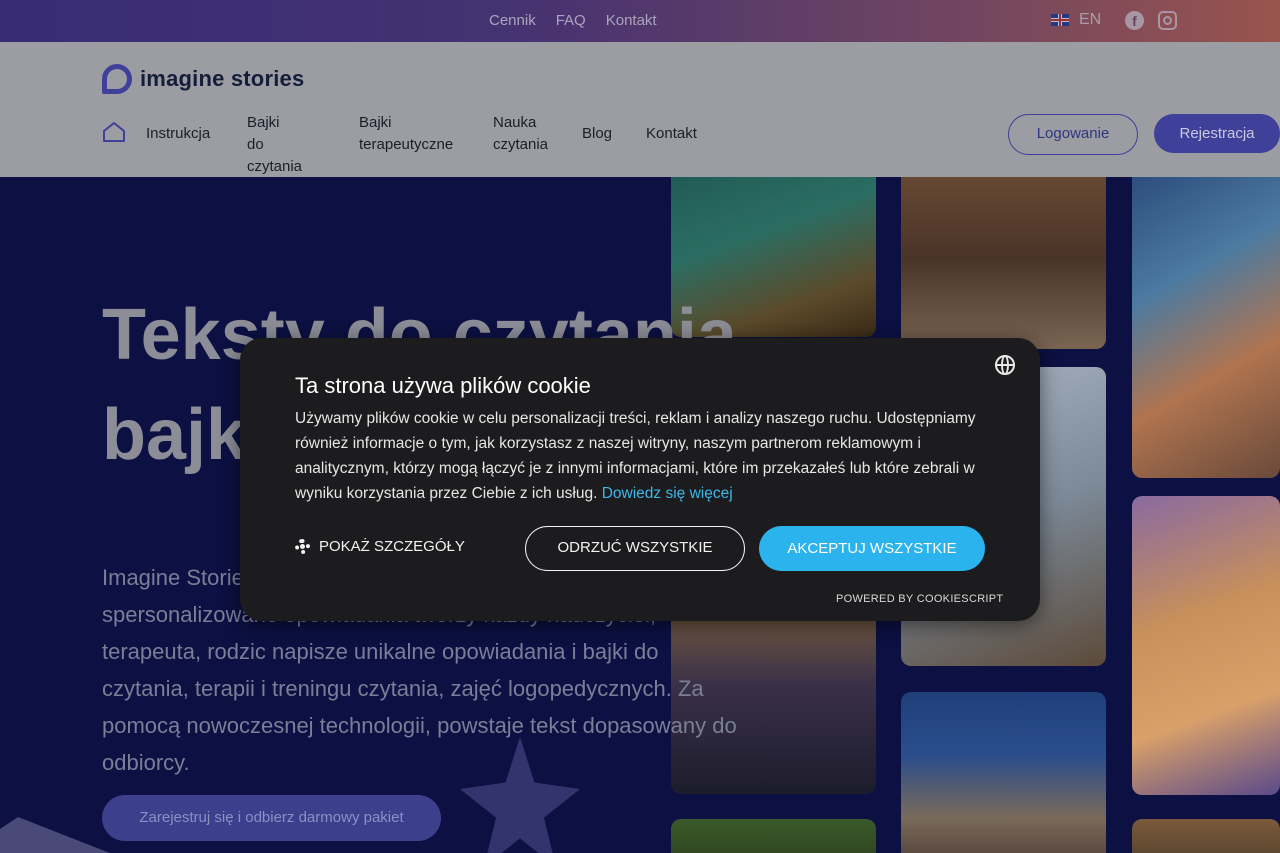 The height and width of the screenshot is (853, 1280). I want to click on story-image-railway, so click(1003, 263).